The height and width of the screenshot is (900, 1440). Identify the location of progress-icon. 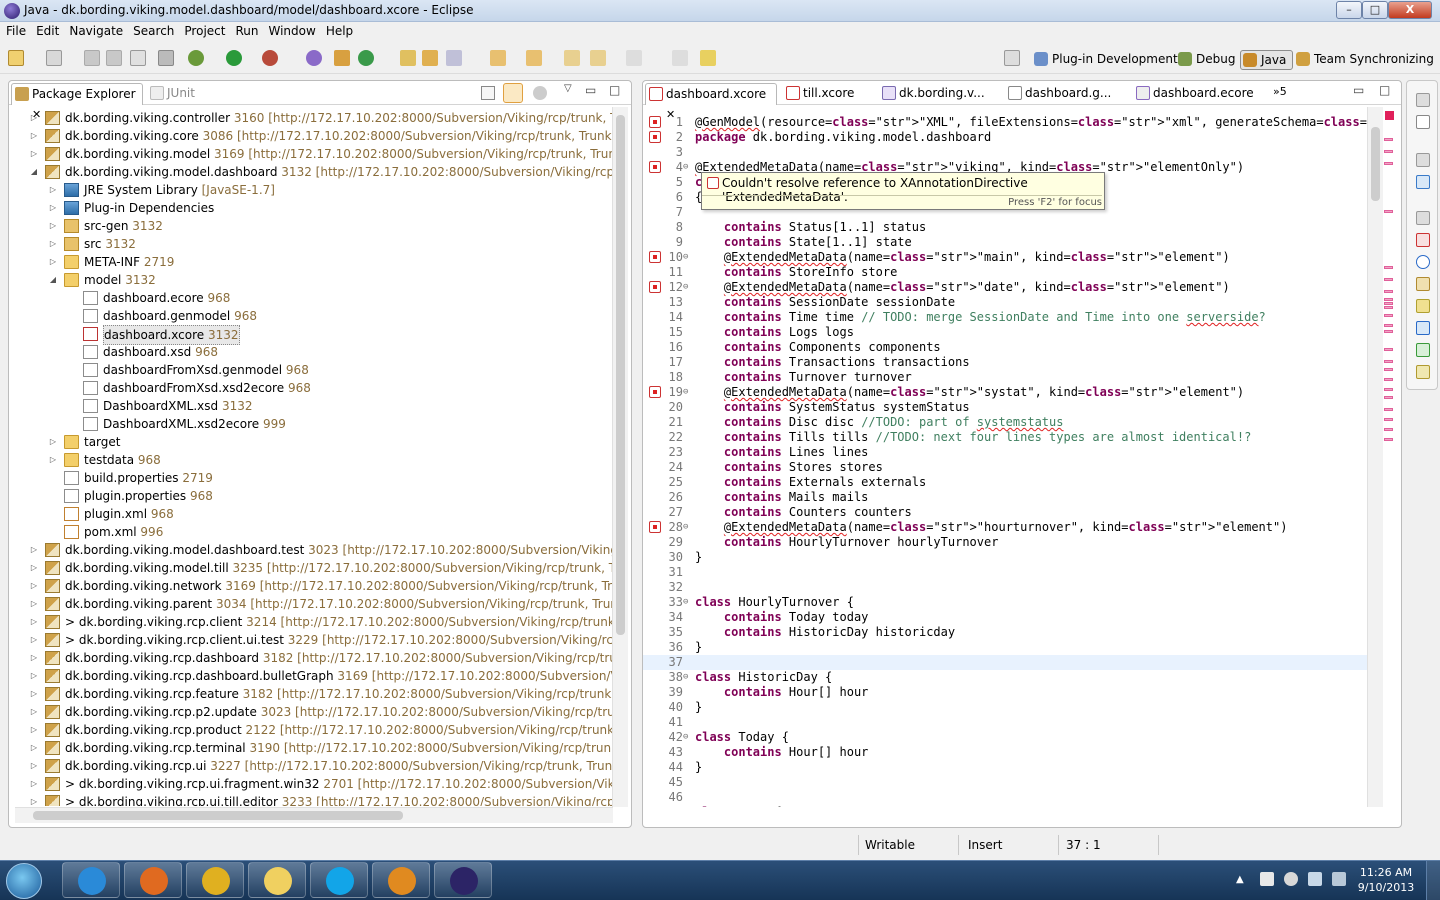
(1423, 350).